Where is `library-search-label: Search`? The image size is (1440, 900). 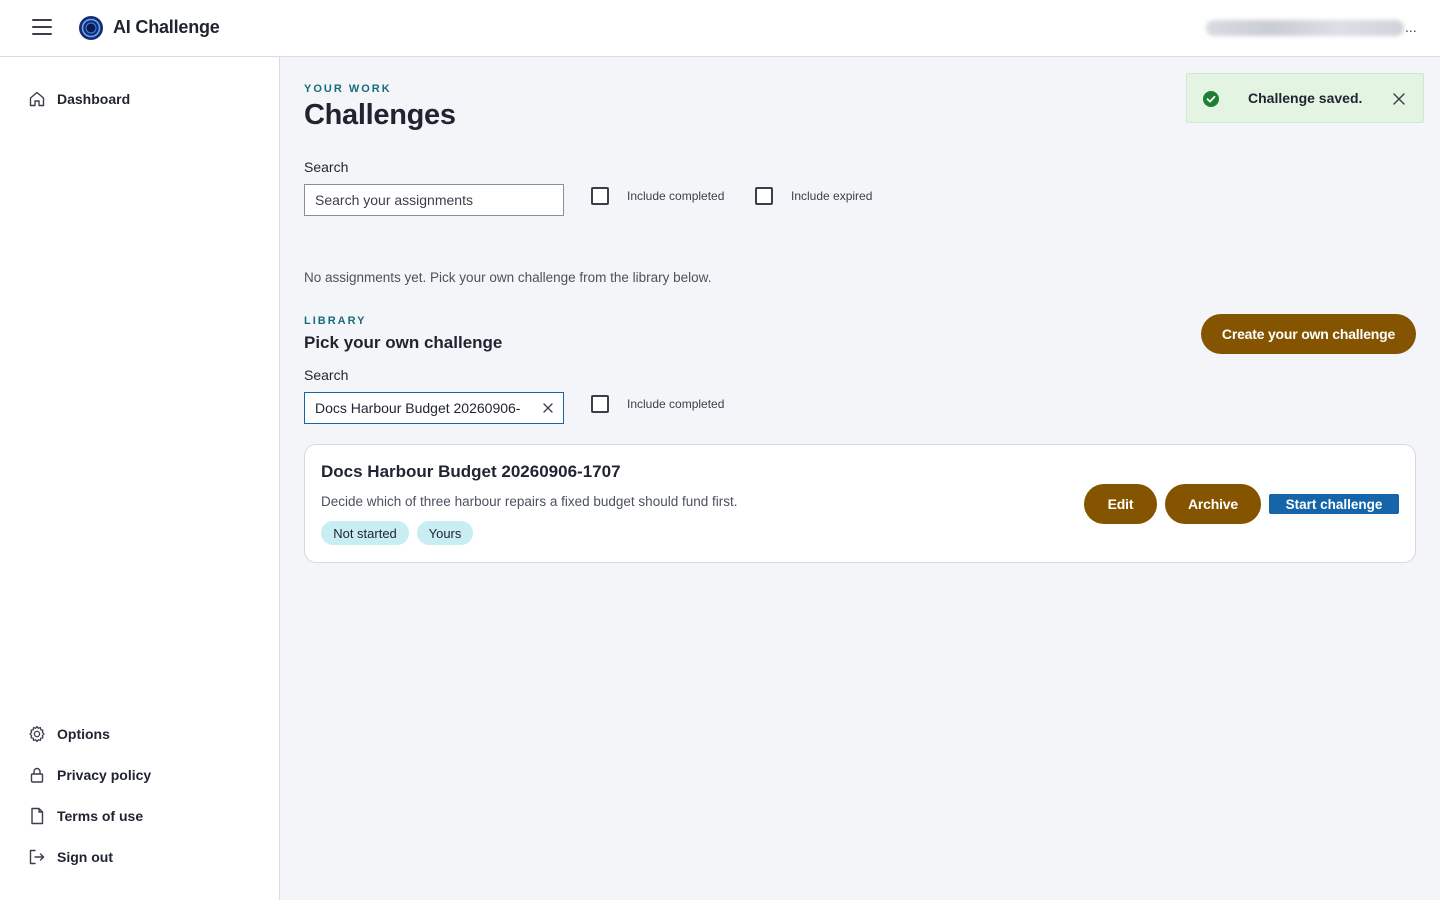
library-search-label: Search is located at coordinates (326, 375).